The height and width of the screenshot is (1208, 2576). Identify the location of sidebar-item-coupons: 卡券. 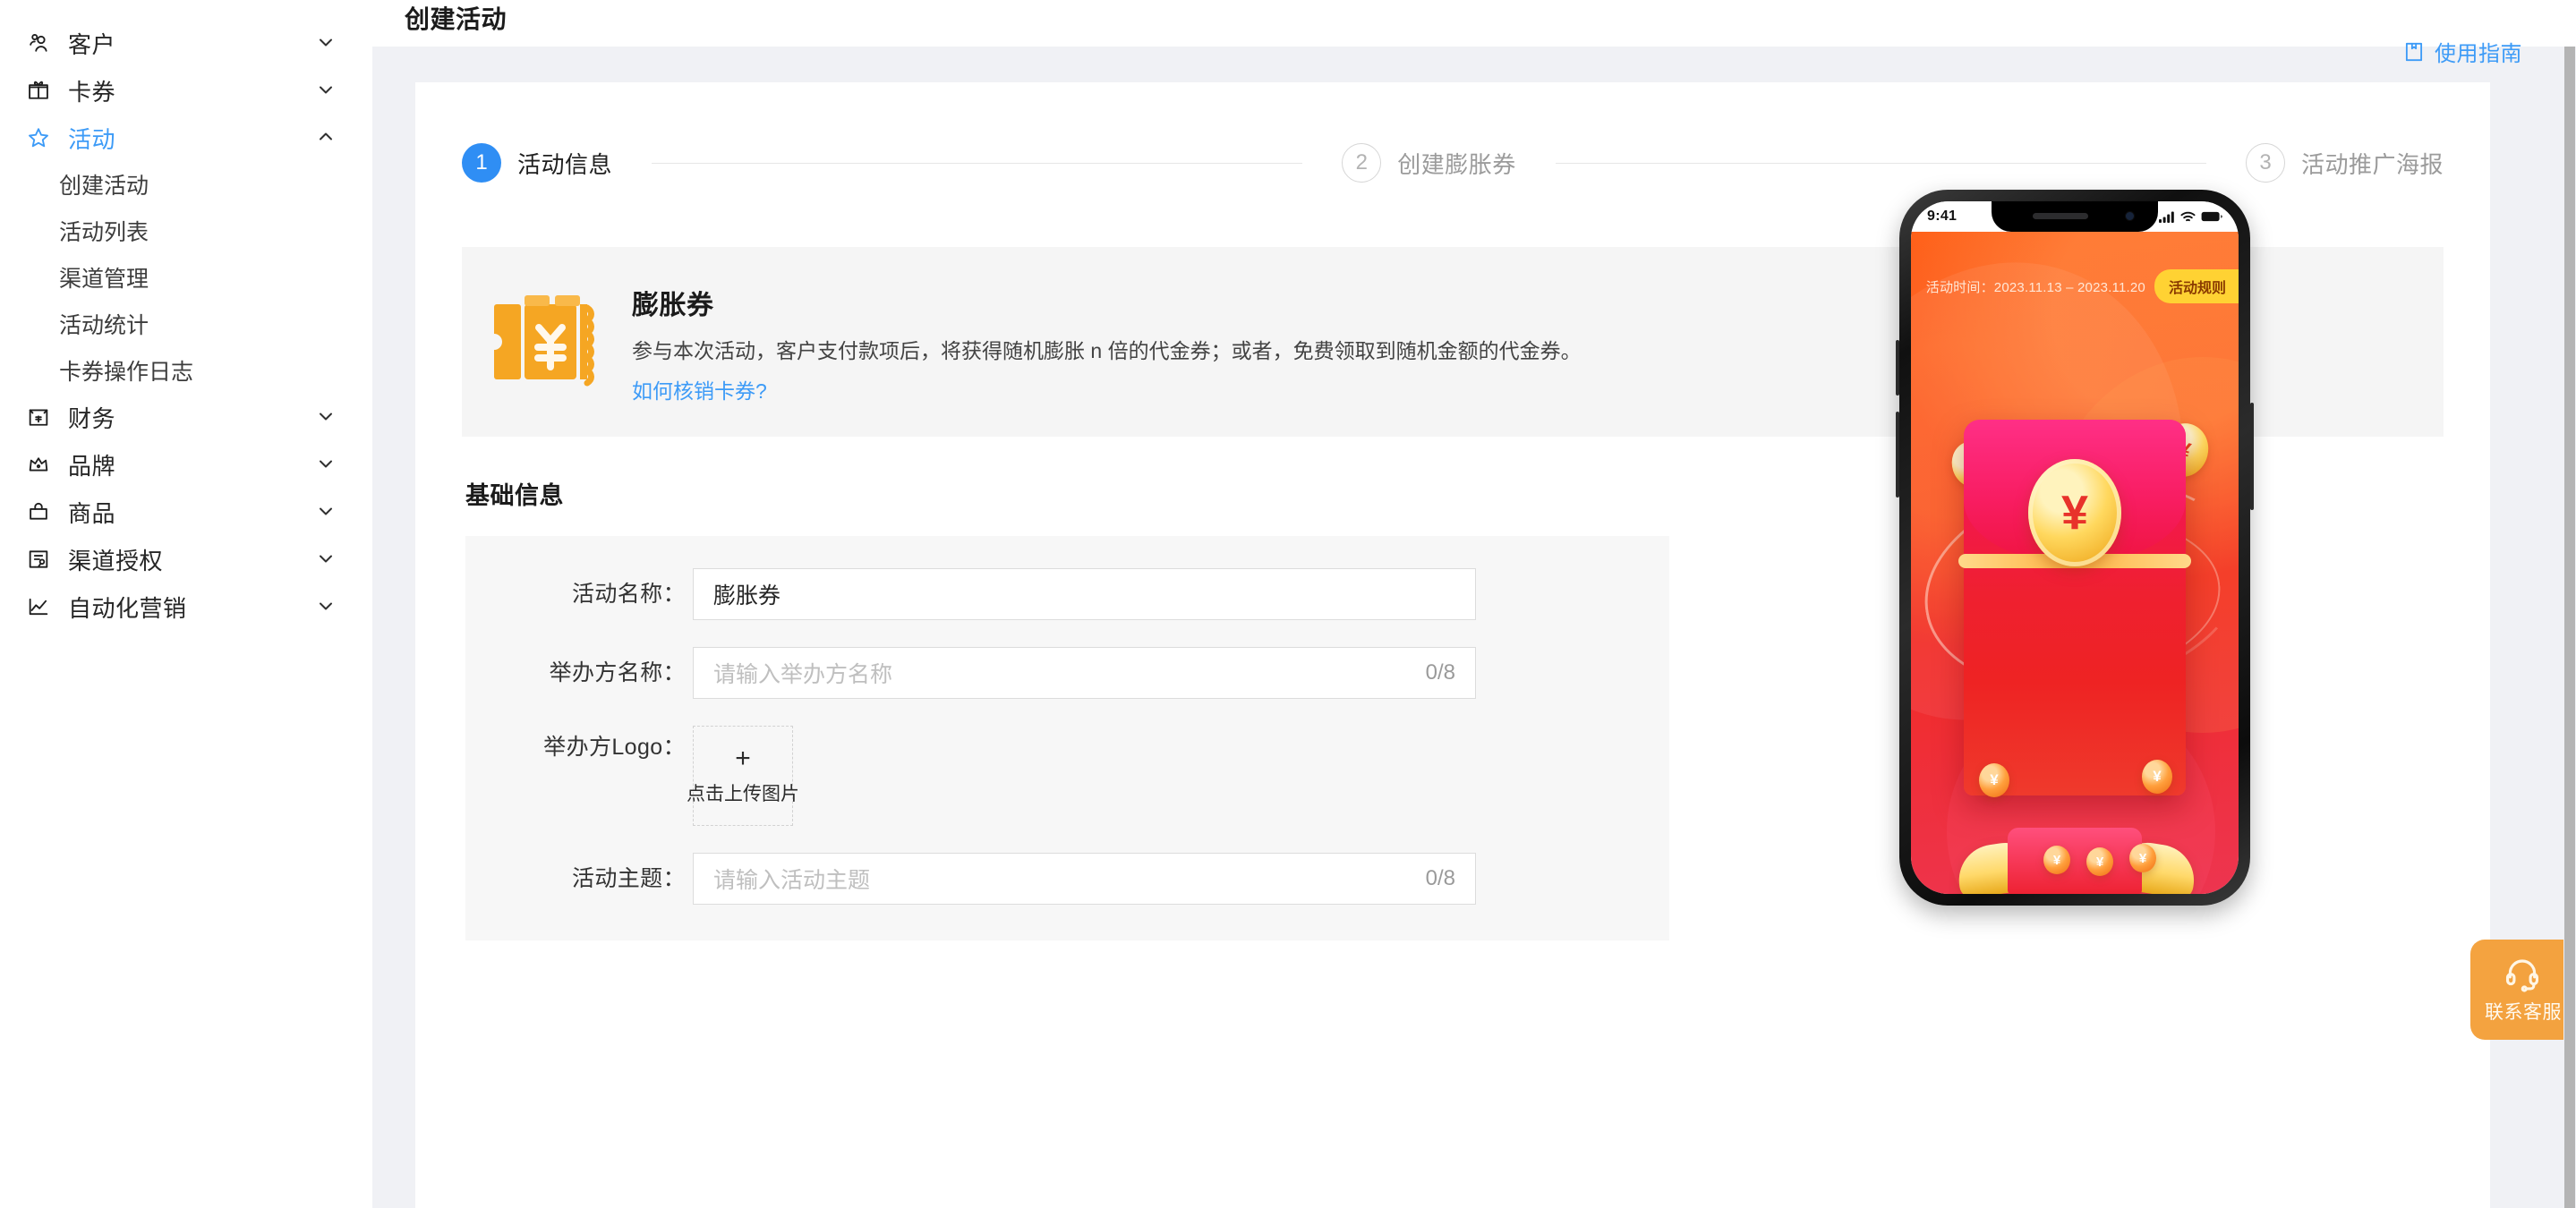
(186, 90).